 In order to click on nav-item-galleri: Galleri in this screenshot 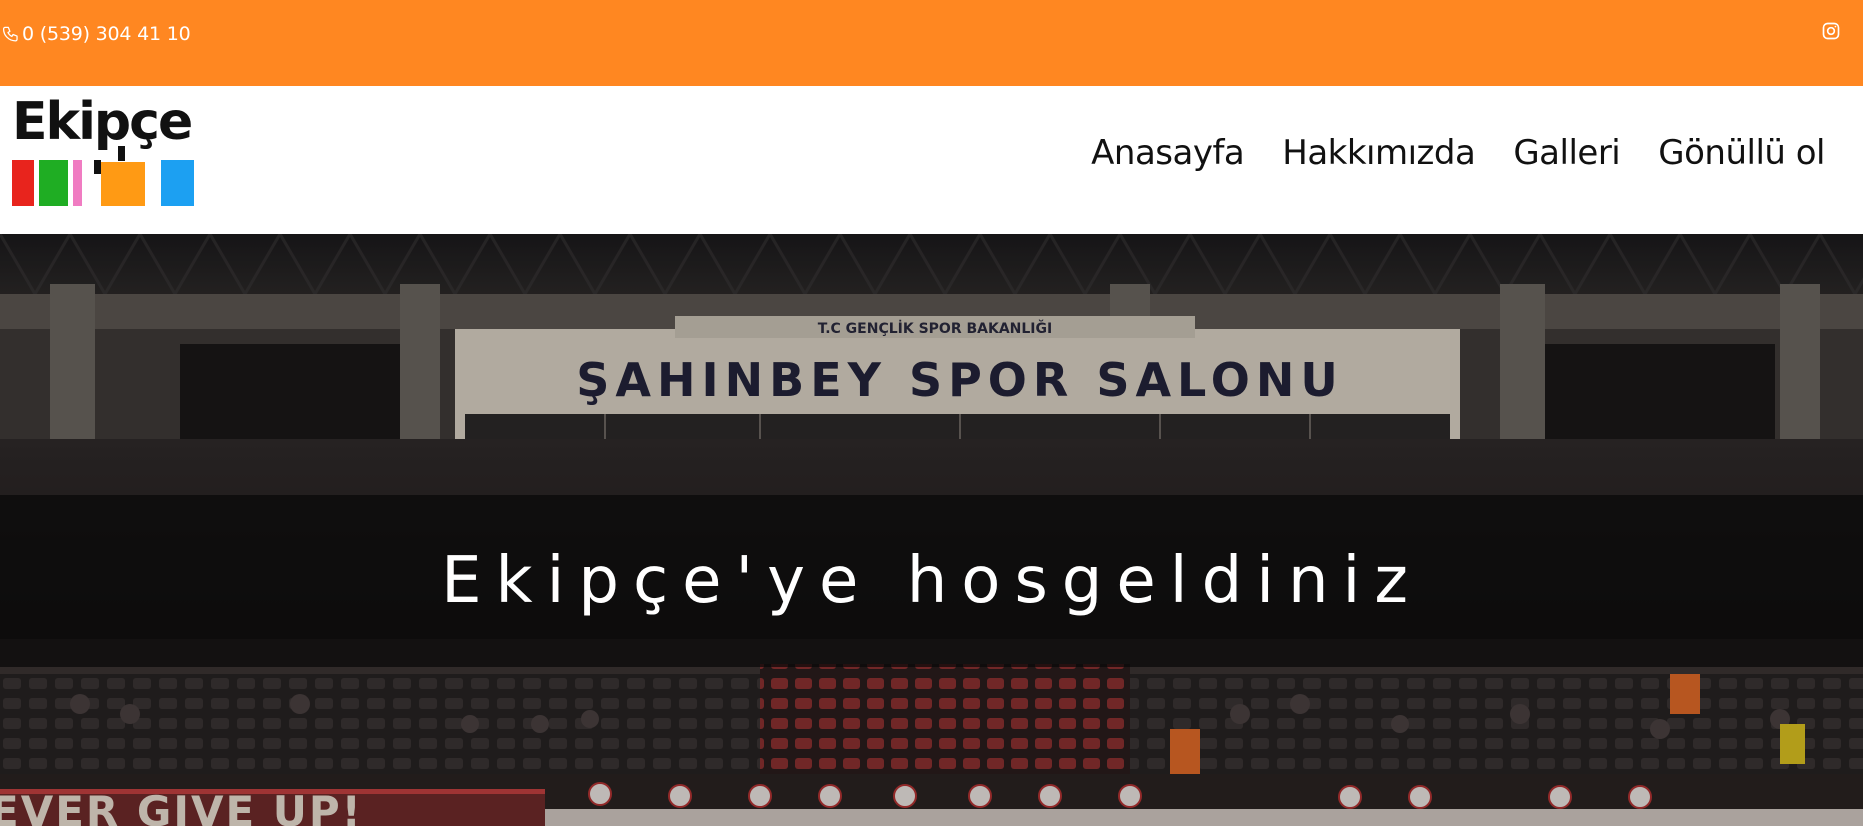, I will do `click(1566, 153)`.